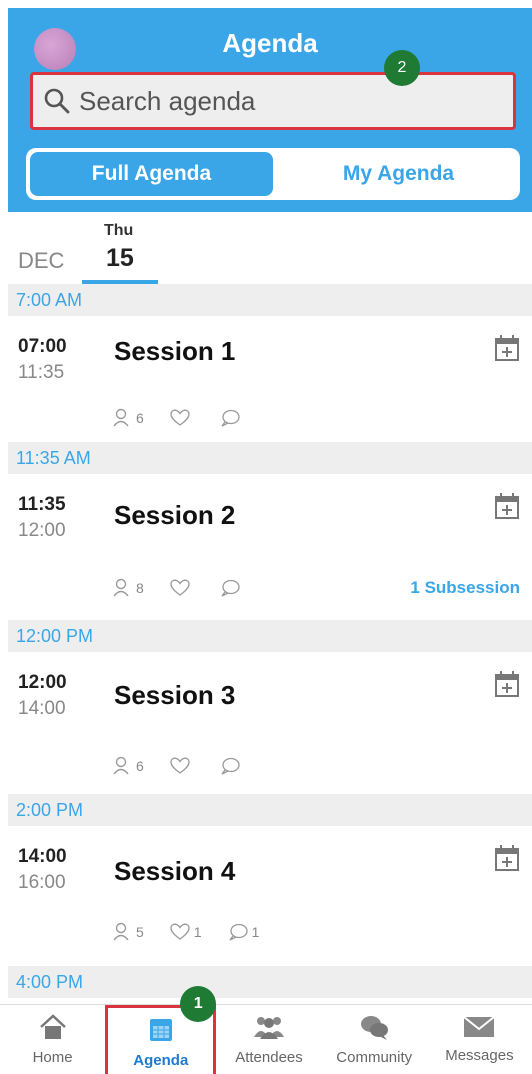 Image resolution: width=532 pixels, height=1074 pixels. What do you see at coordinates (198, 1004) in the screenshot?
I see `step-marker-1: 1` at bounding box center [198, 1004].